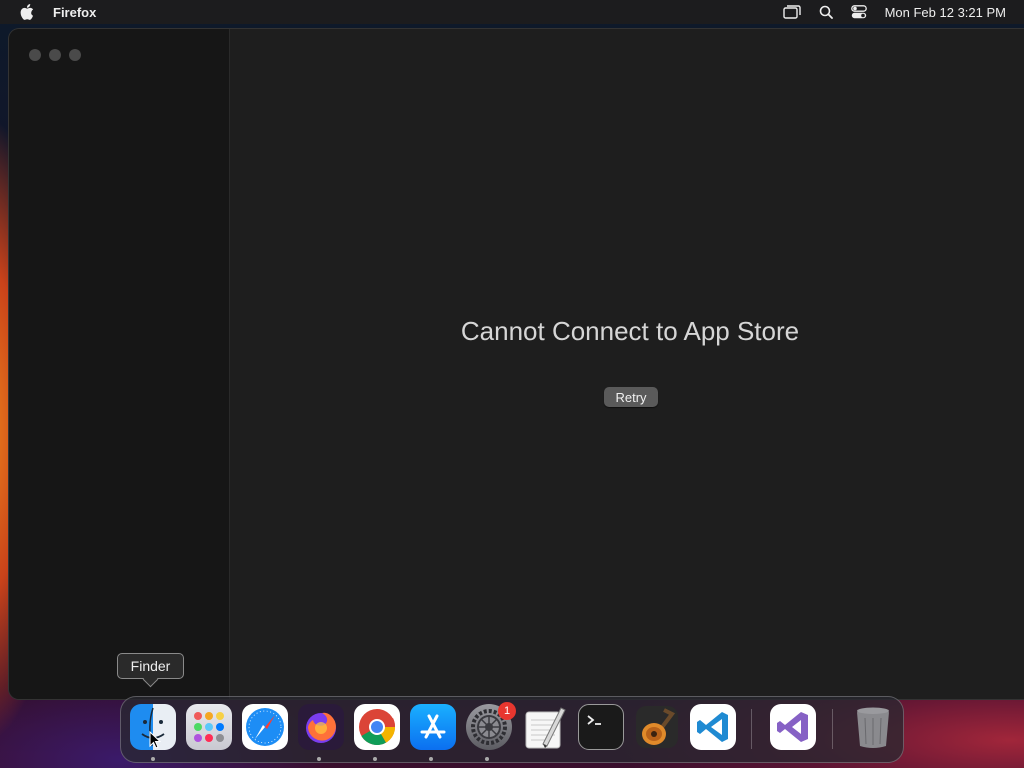 This screenshot has height=768, width=1024. What do you see at coordinates (873, 727) in the screenshot?
I see `trash-icon` at bounding box center [873, 727].